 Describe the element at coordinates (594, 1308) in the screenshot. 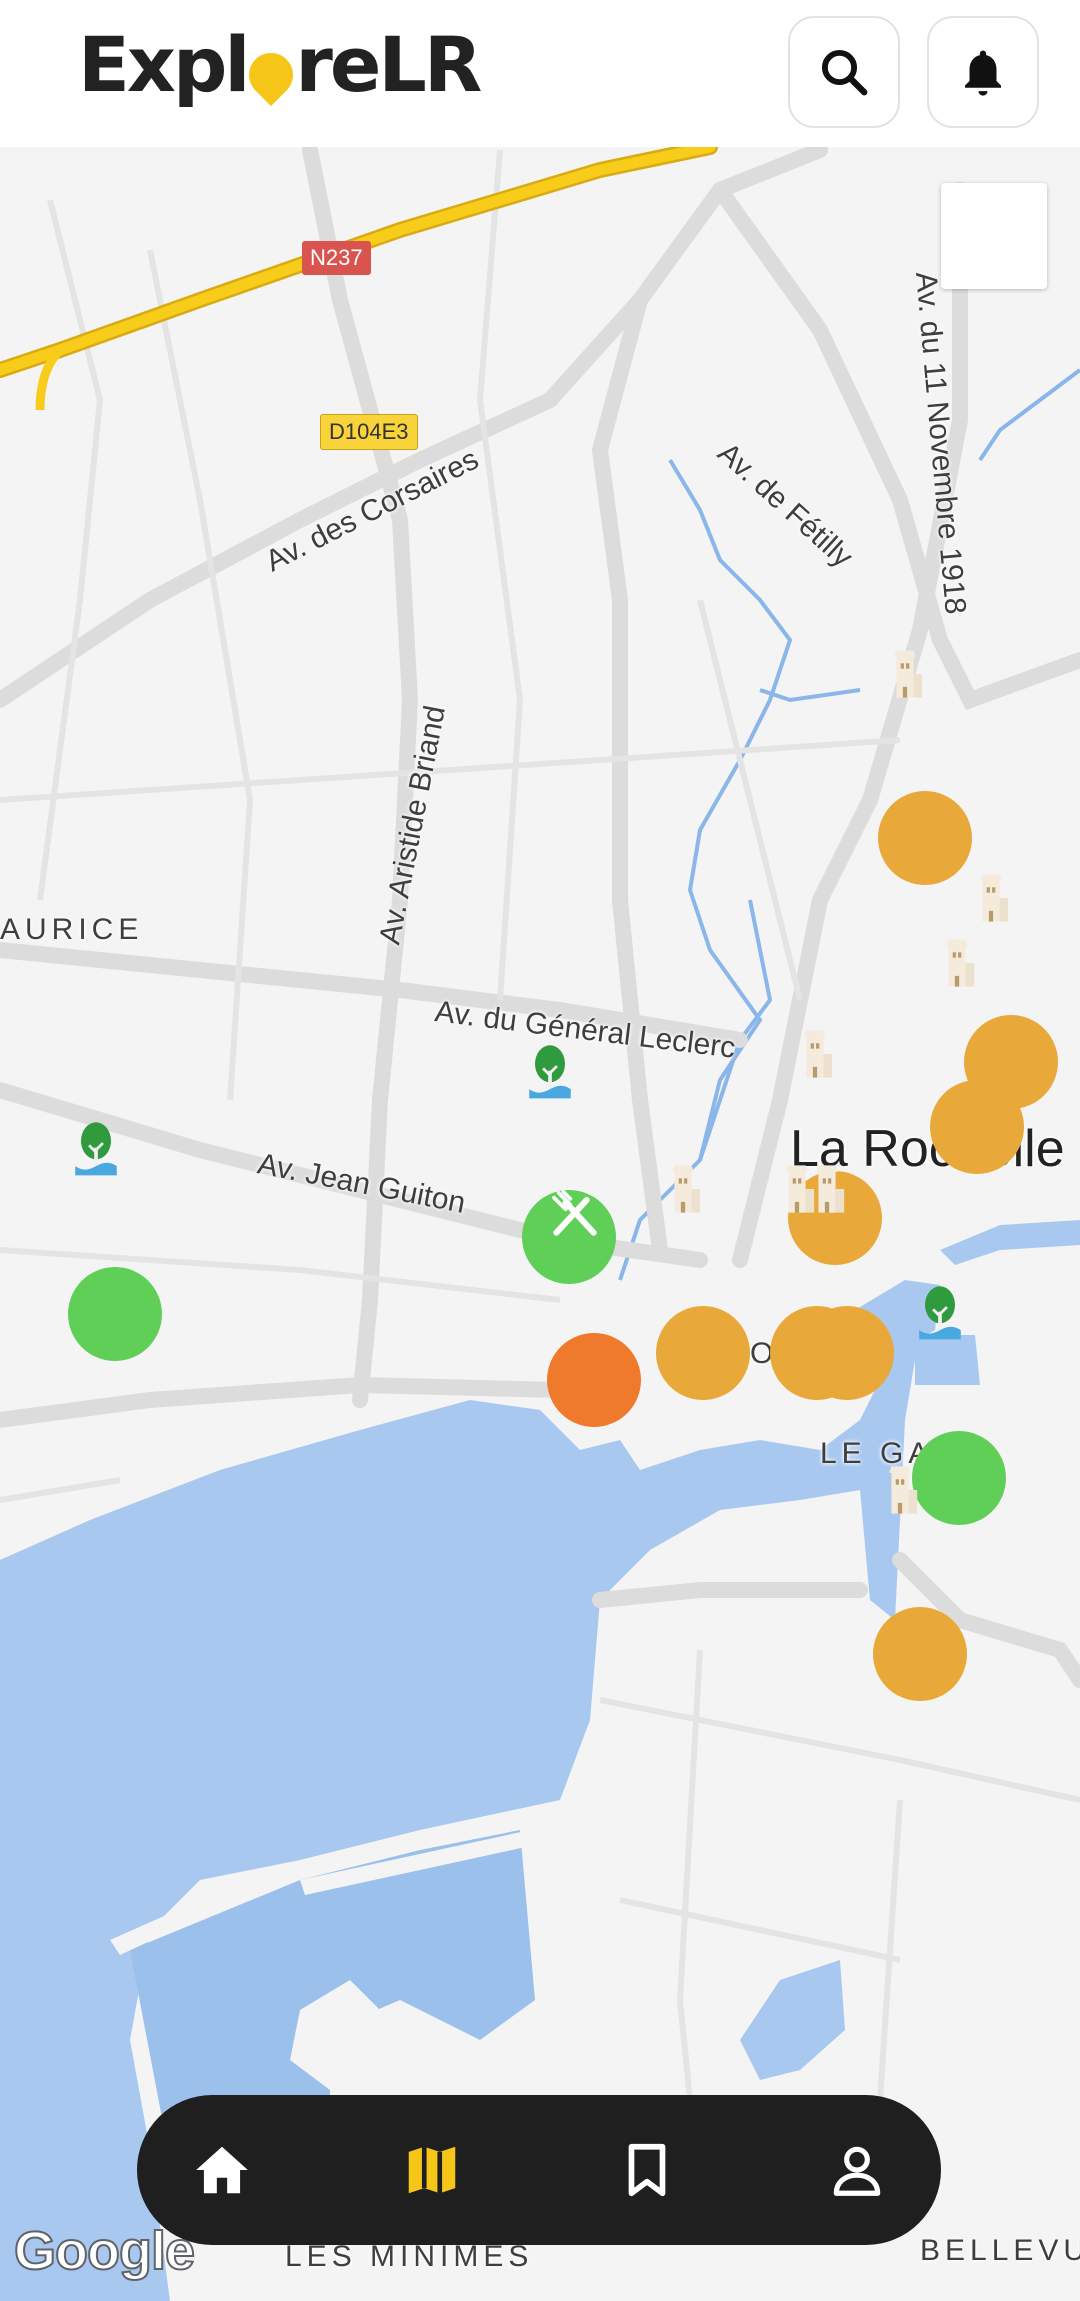

I see `restaurant-marker` at that location.